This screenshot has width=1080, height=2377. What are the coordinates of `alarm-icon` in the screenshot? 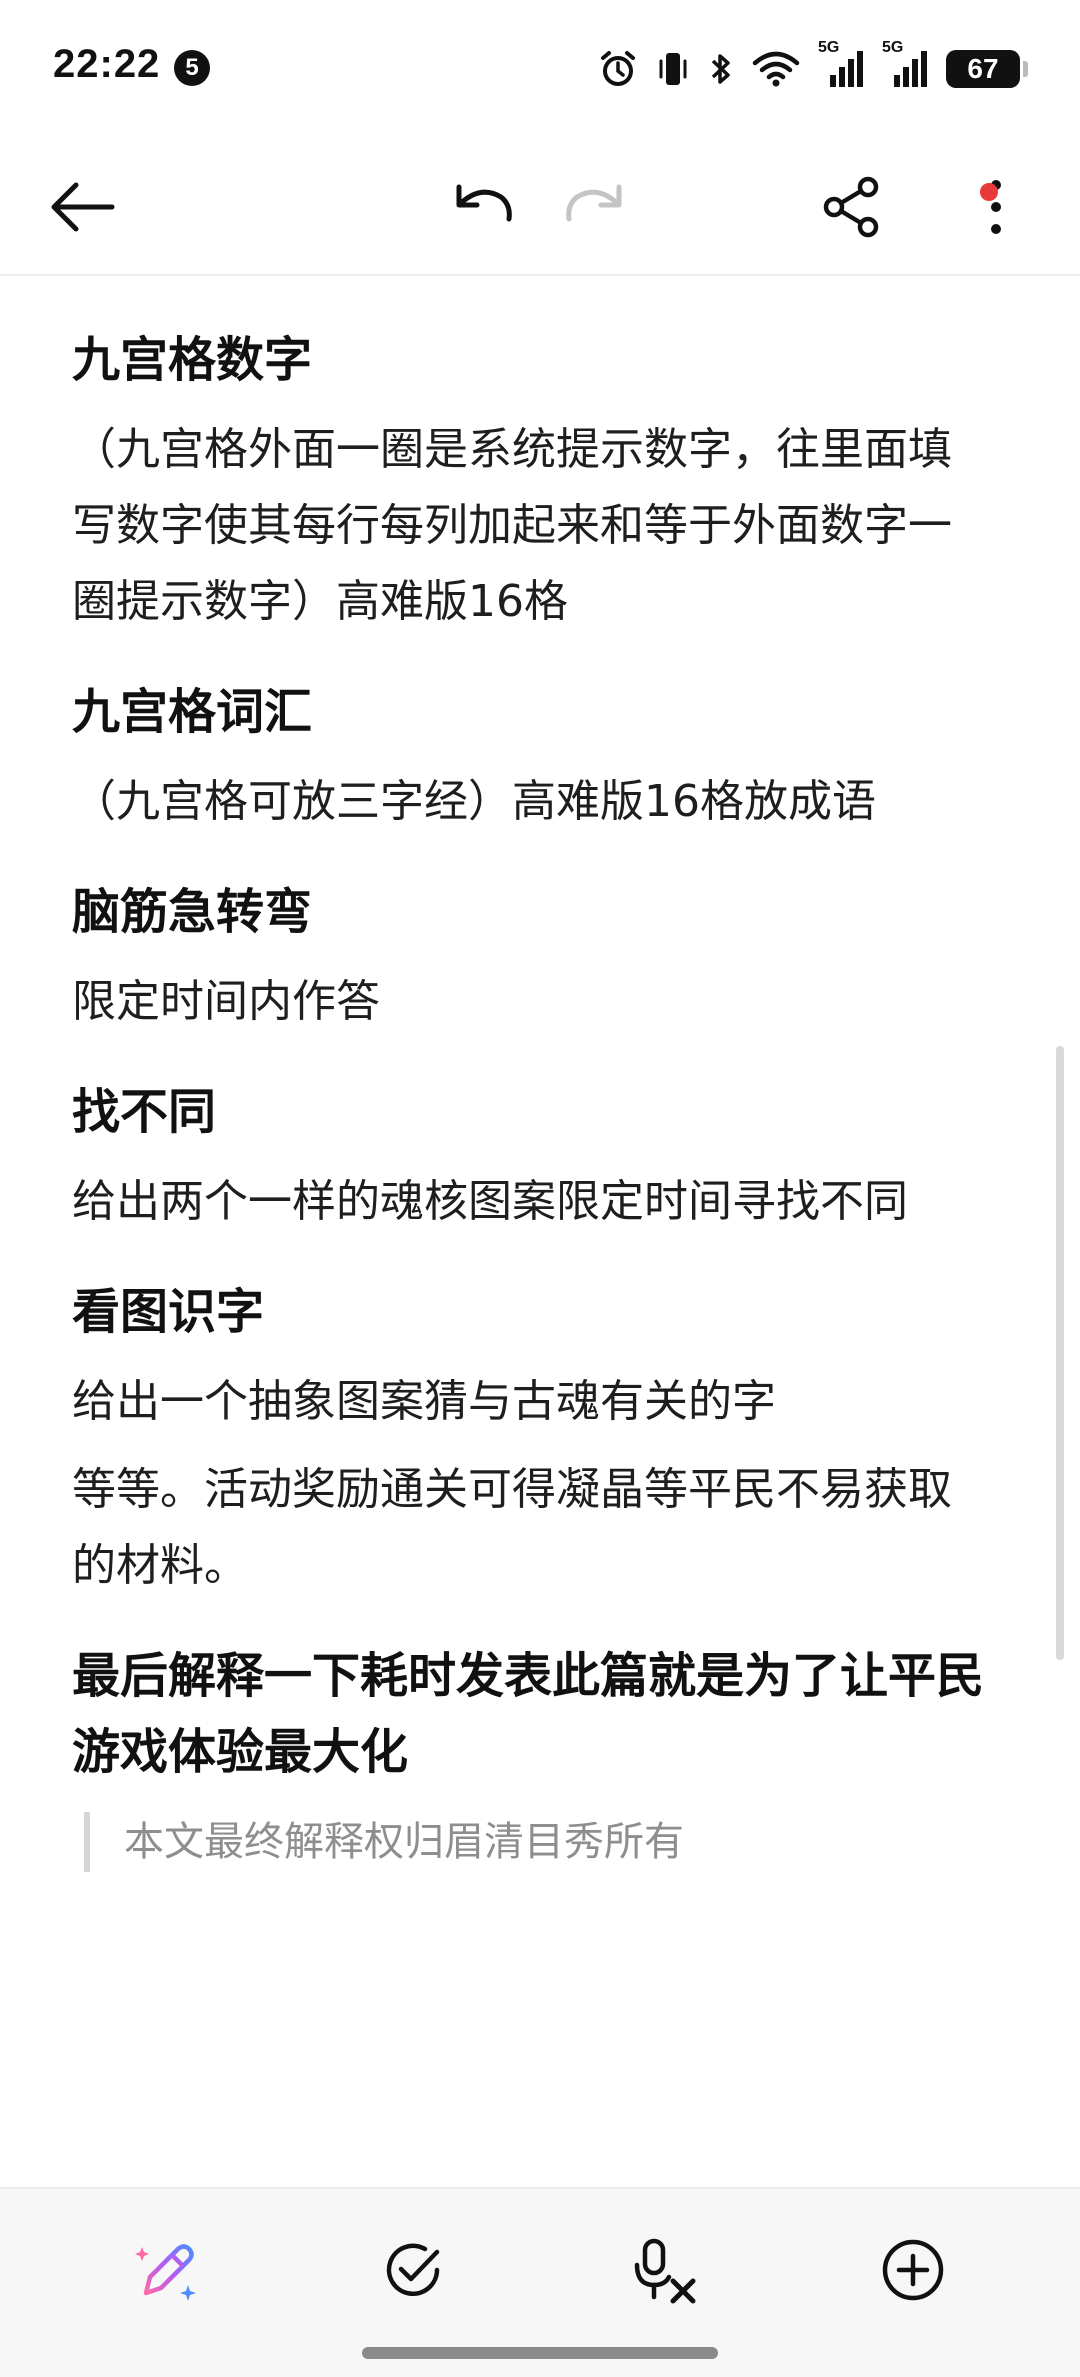 It's located at (618, 68).